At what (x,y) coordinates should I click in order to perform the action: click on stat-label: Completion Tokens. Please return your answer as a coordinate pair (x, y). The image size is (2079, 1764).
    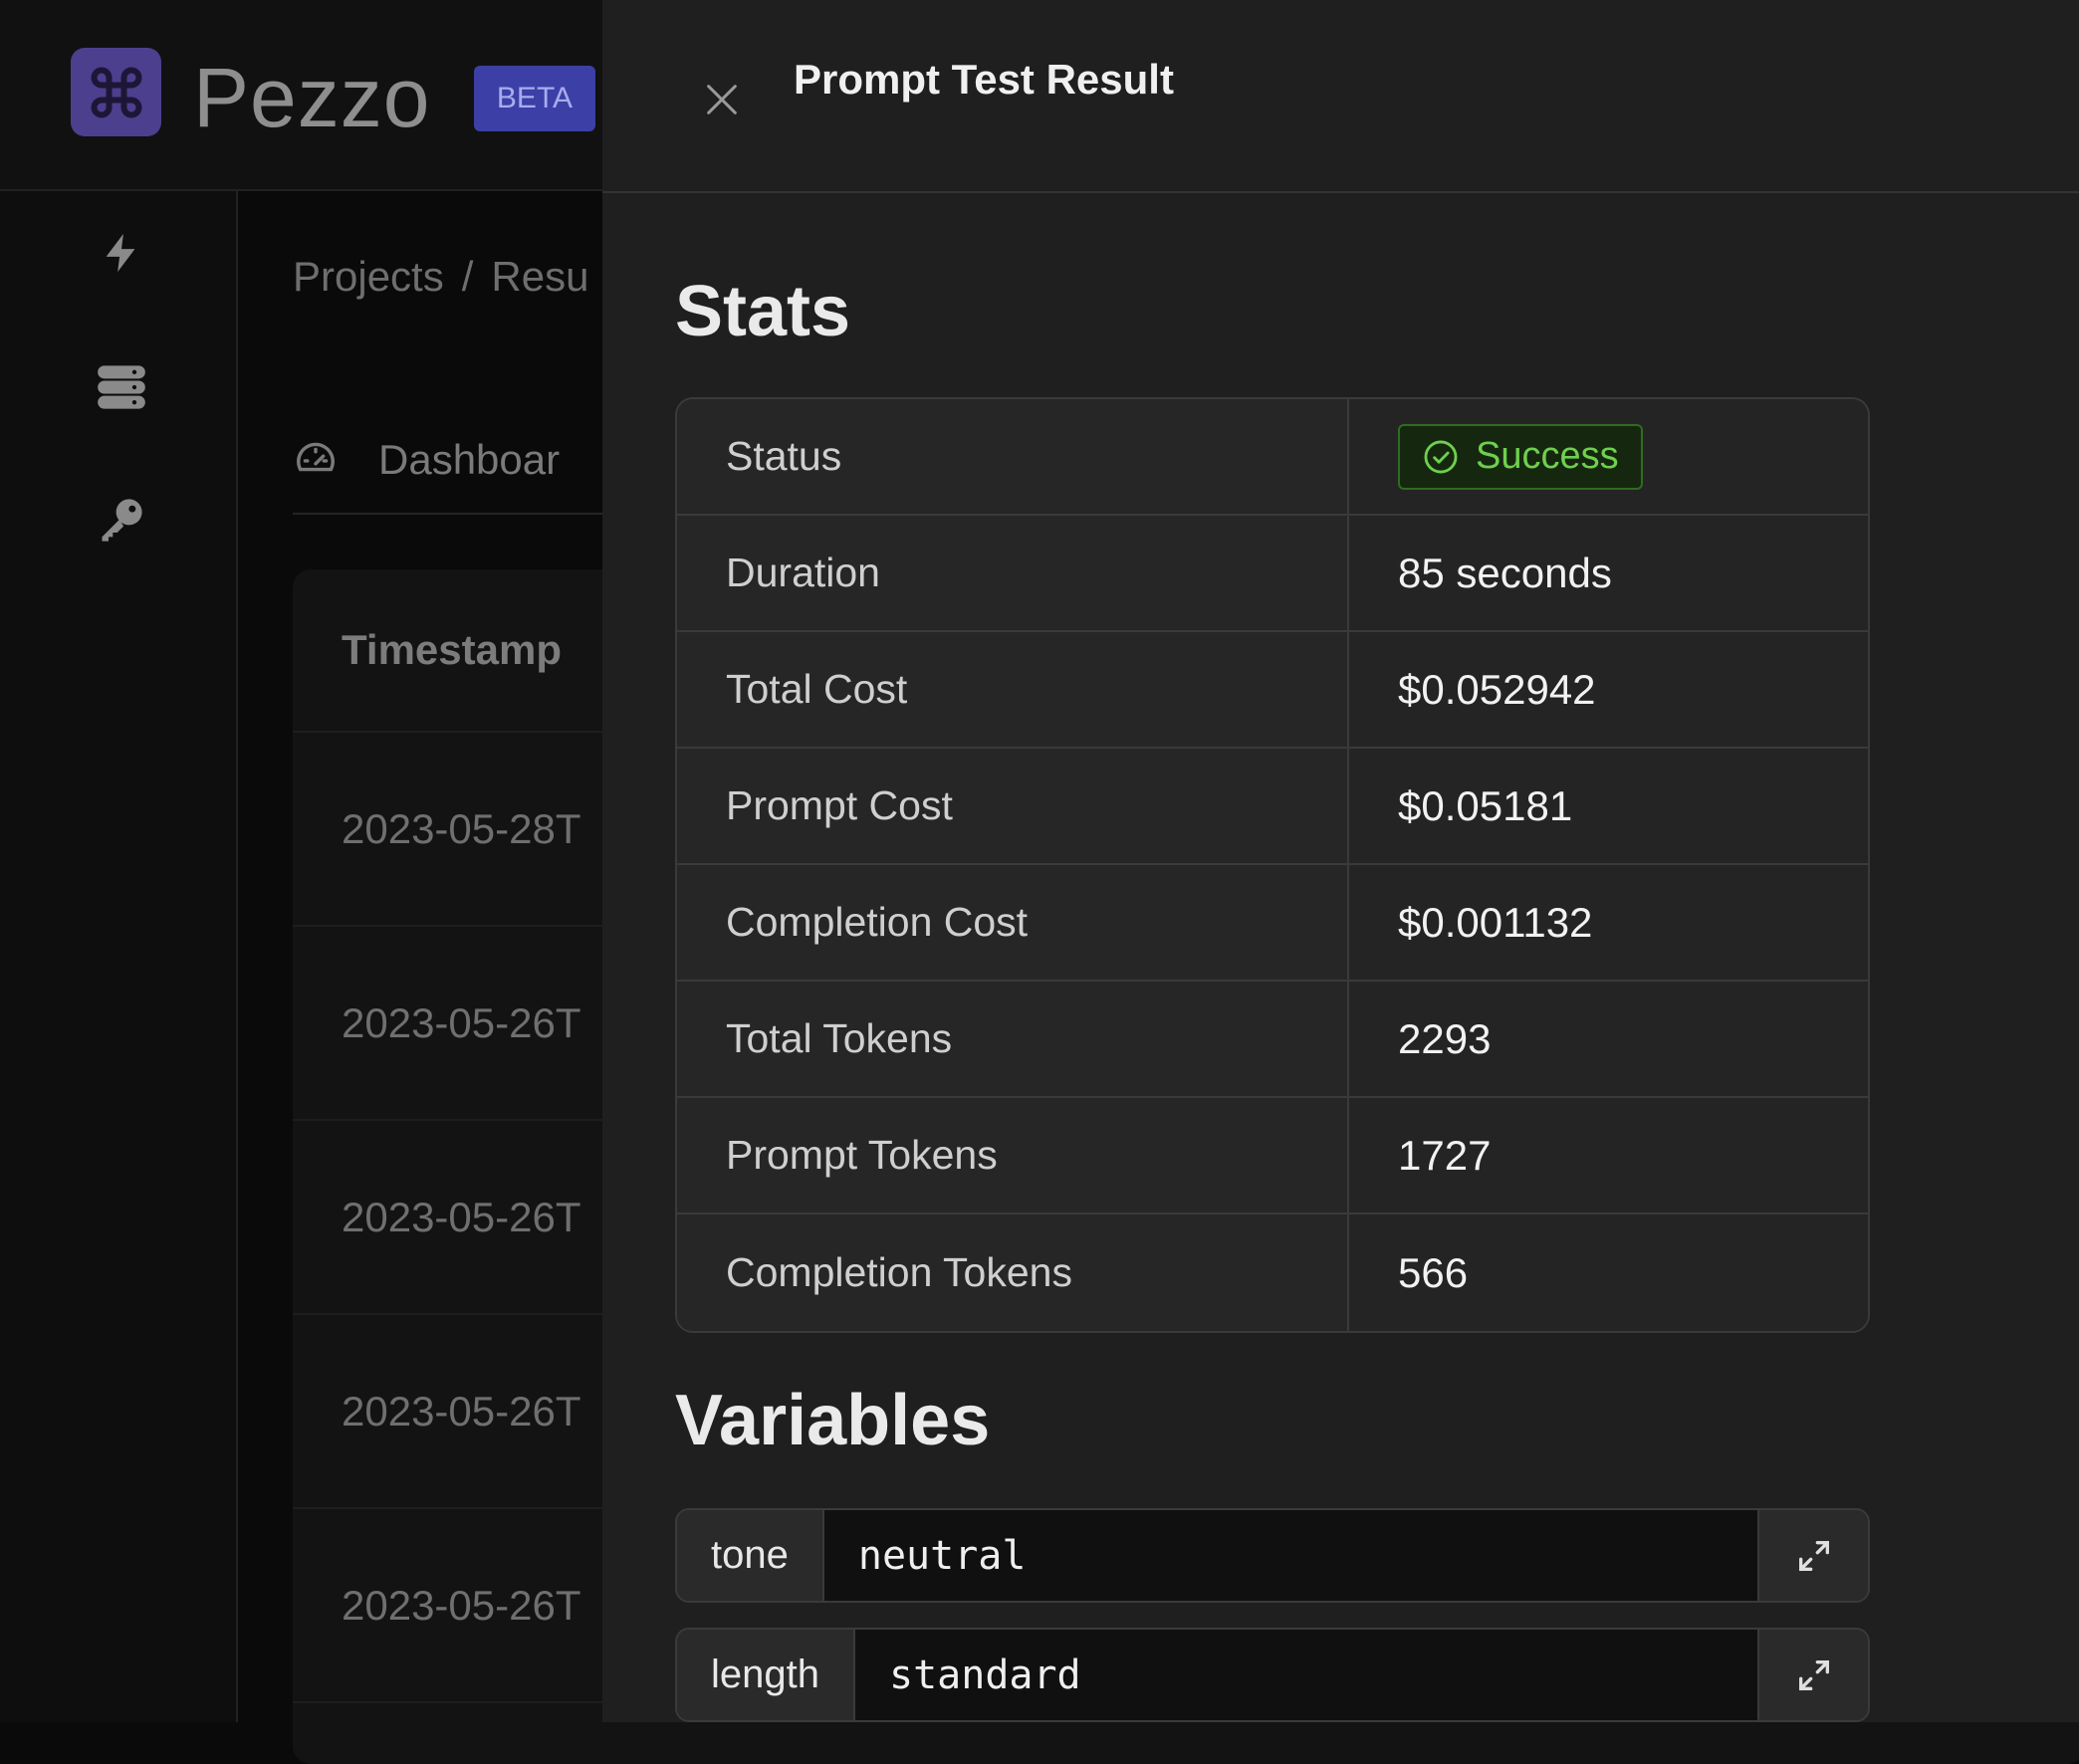
    Looking at the image, I should click on (1013, 1272).